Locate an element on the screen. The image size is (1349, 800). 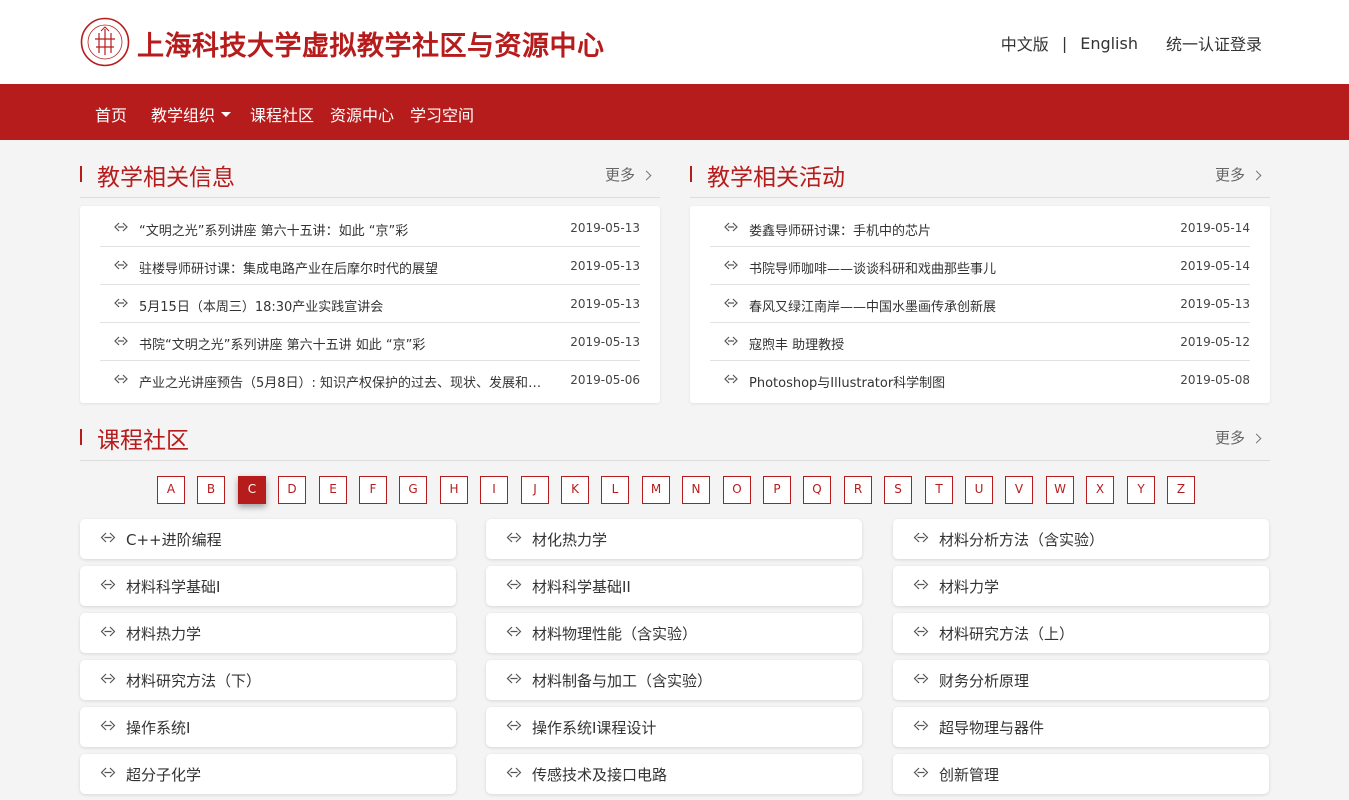
letter-filter-x: X is located at coordinates (1100, 490).